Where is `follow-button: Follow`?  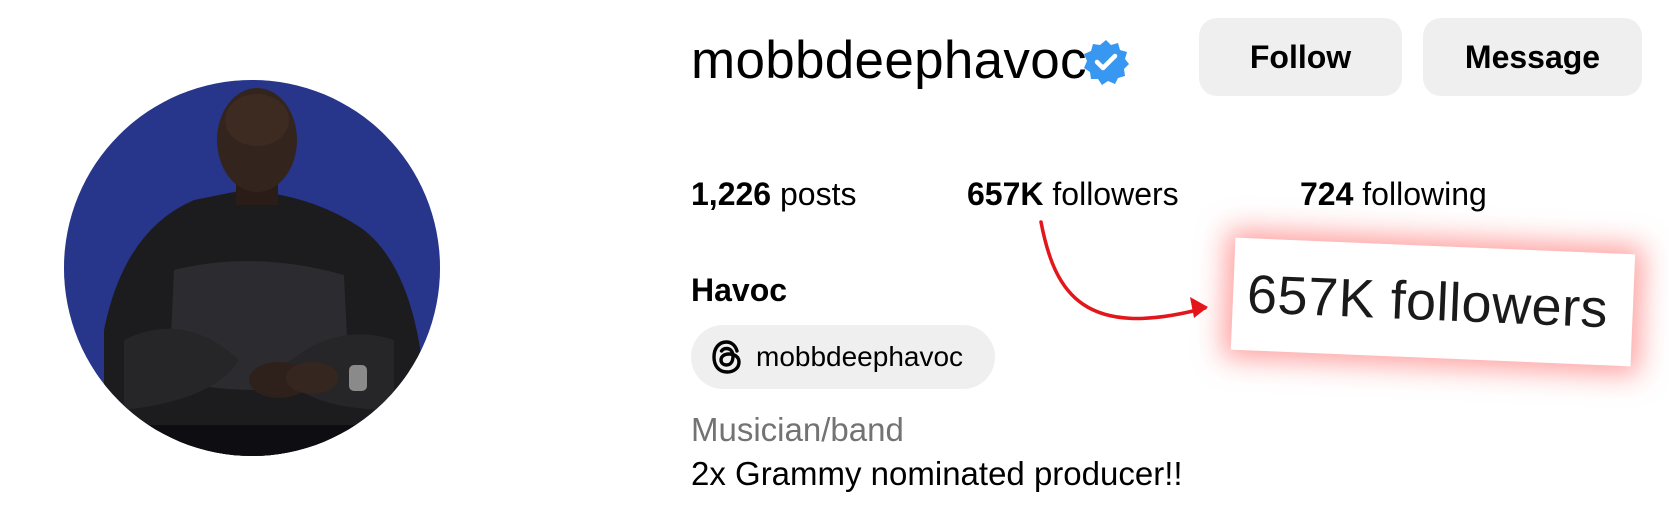
follow-button: Follow is located at coordinates (1300, 57).